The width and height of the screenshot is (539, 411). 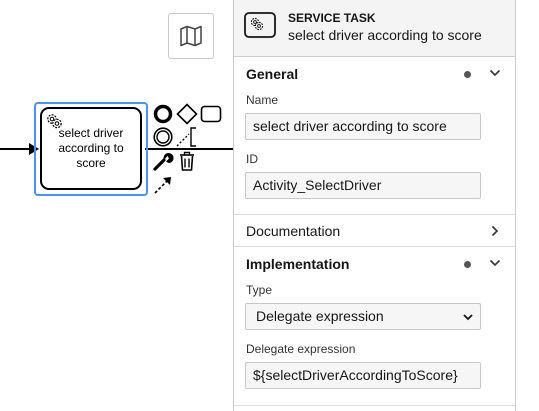 I want to click on service-task-shape: select driver according to score, so click(x=91, y=148).